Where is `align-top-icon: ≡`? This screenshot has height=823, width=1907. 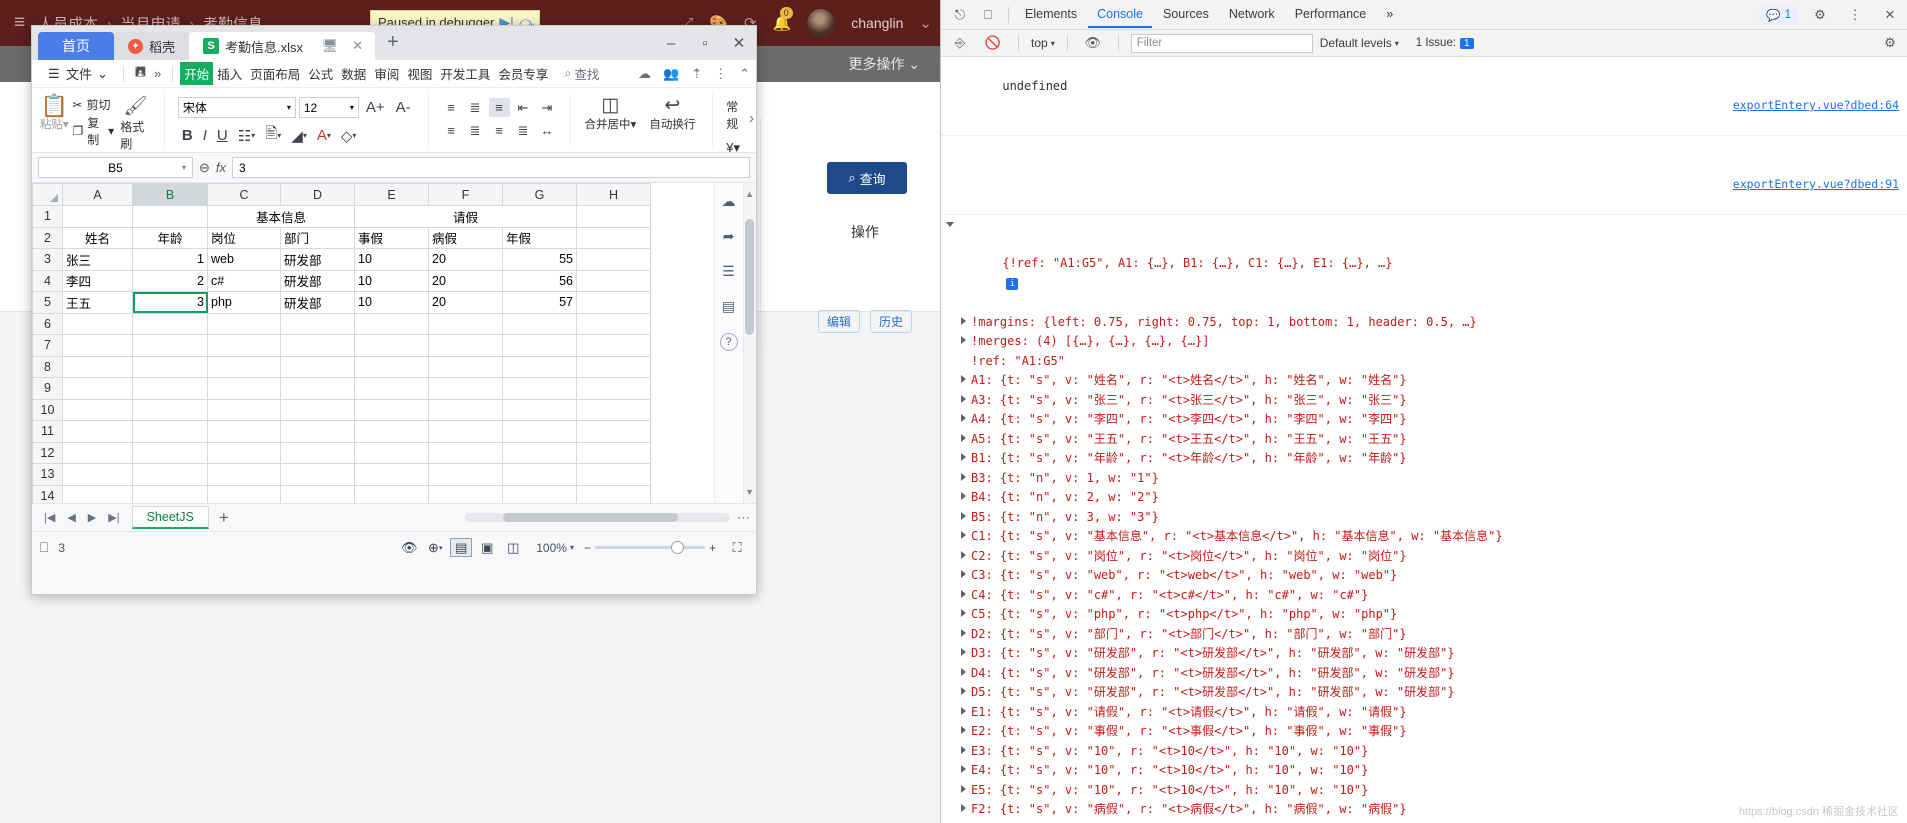 align-top-icon: ≡ is located at coordinates (451, 107).